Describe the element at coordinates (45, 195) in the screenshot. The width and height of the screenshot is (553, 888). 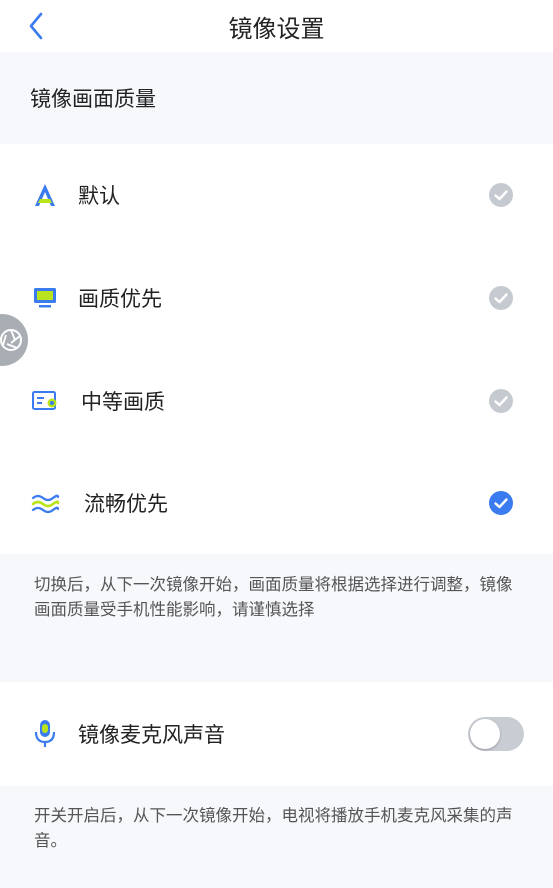
I see `letter-a-icon` at that location.